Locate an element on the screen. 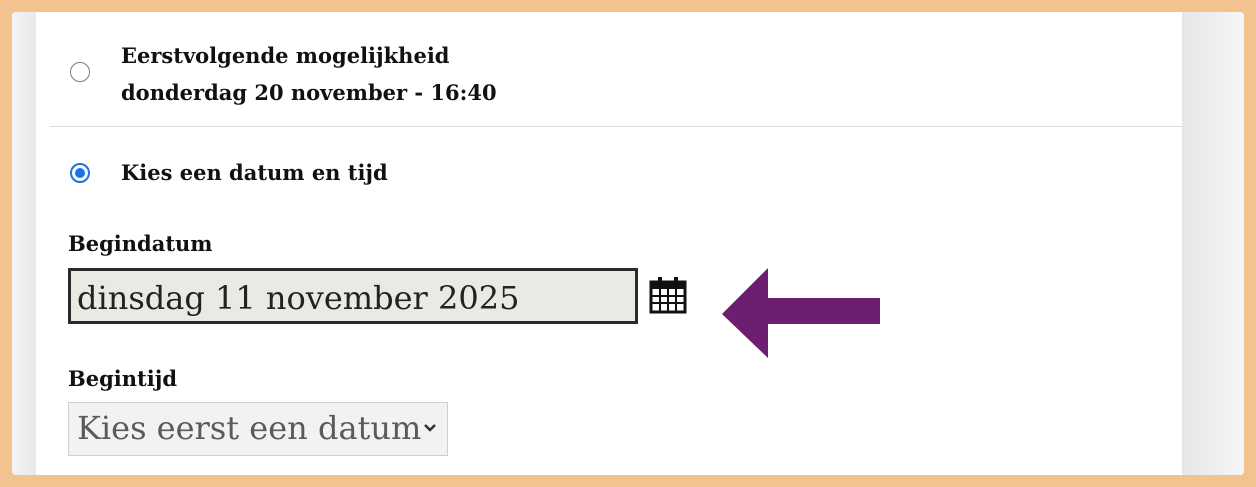 Image resolution: width=1256 pixels, height=487 pixels. start-date-input: dinsdag 11 november 2025 is located at coordinates (353, 296).